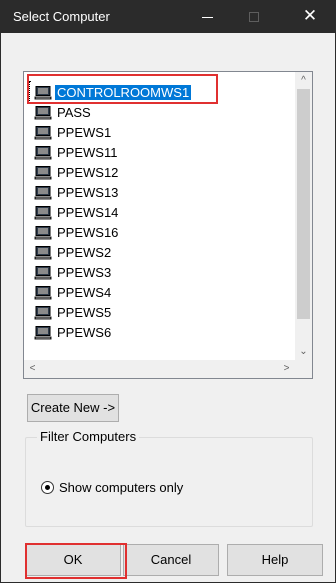 This screenshot has height=583, width=336. I want to click on computer-item-label: PPEWS13, so click(88, 192).